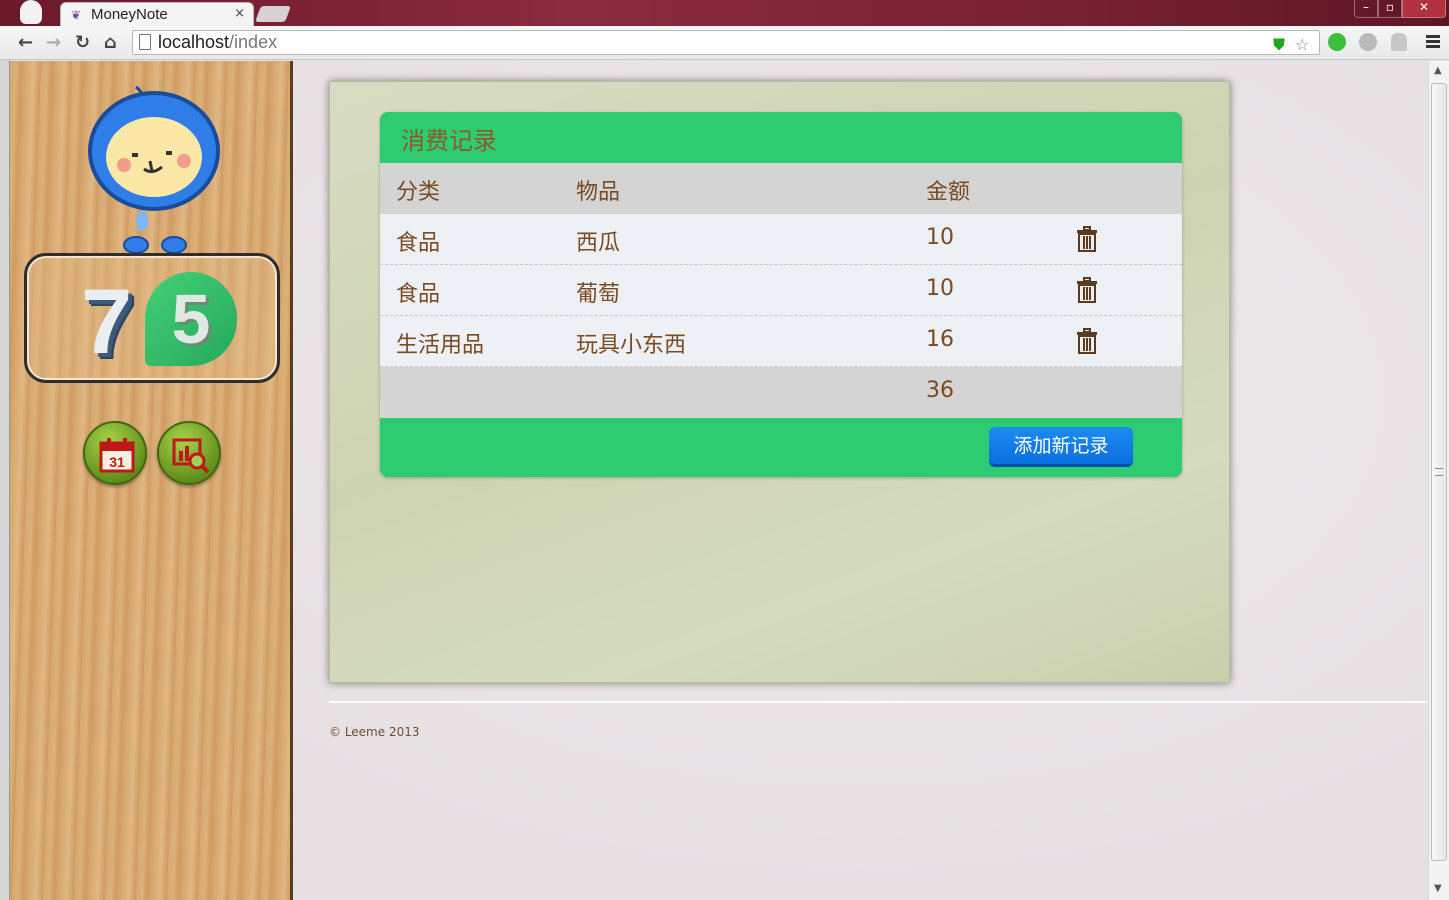  What do you see at coordinates (154, 169) in the screenshot?
I see `mascot-icon` at bounding box center [154, 169].